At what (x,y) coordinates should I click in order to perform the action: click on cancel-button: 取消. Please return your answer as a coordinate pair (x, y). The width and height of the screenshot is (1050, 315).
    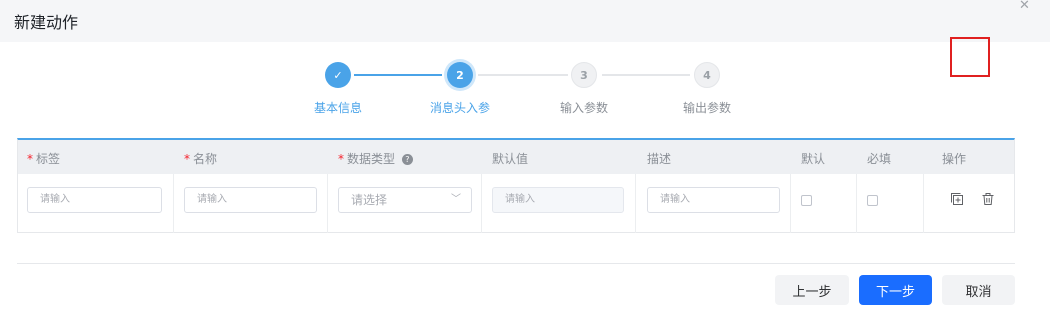
    Looking at the image, I should click on (978, 290).